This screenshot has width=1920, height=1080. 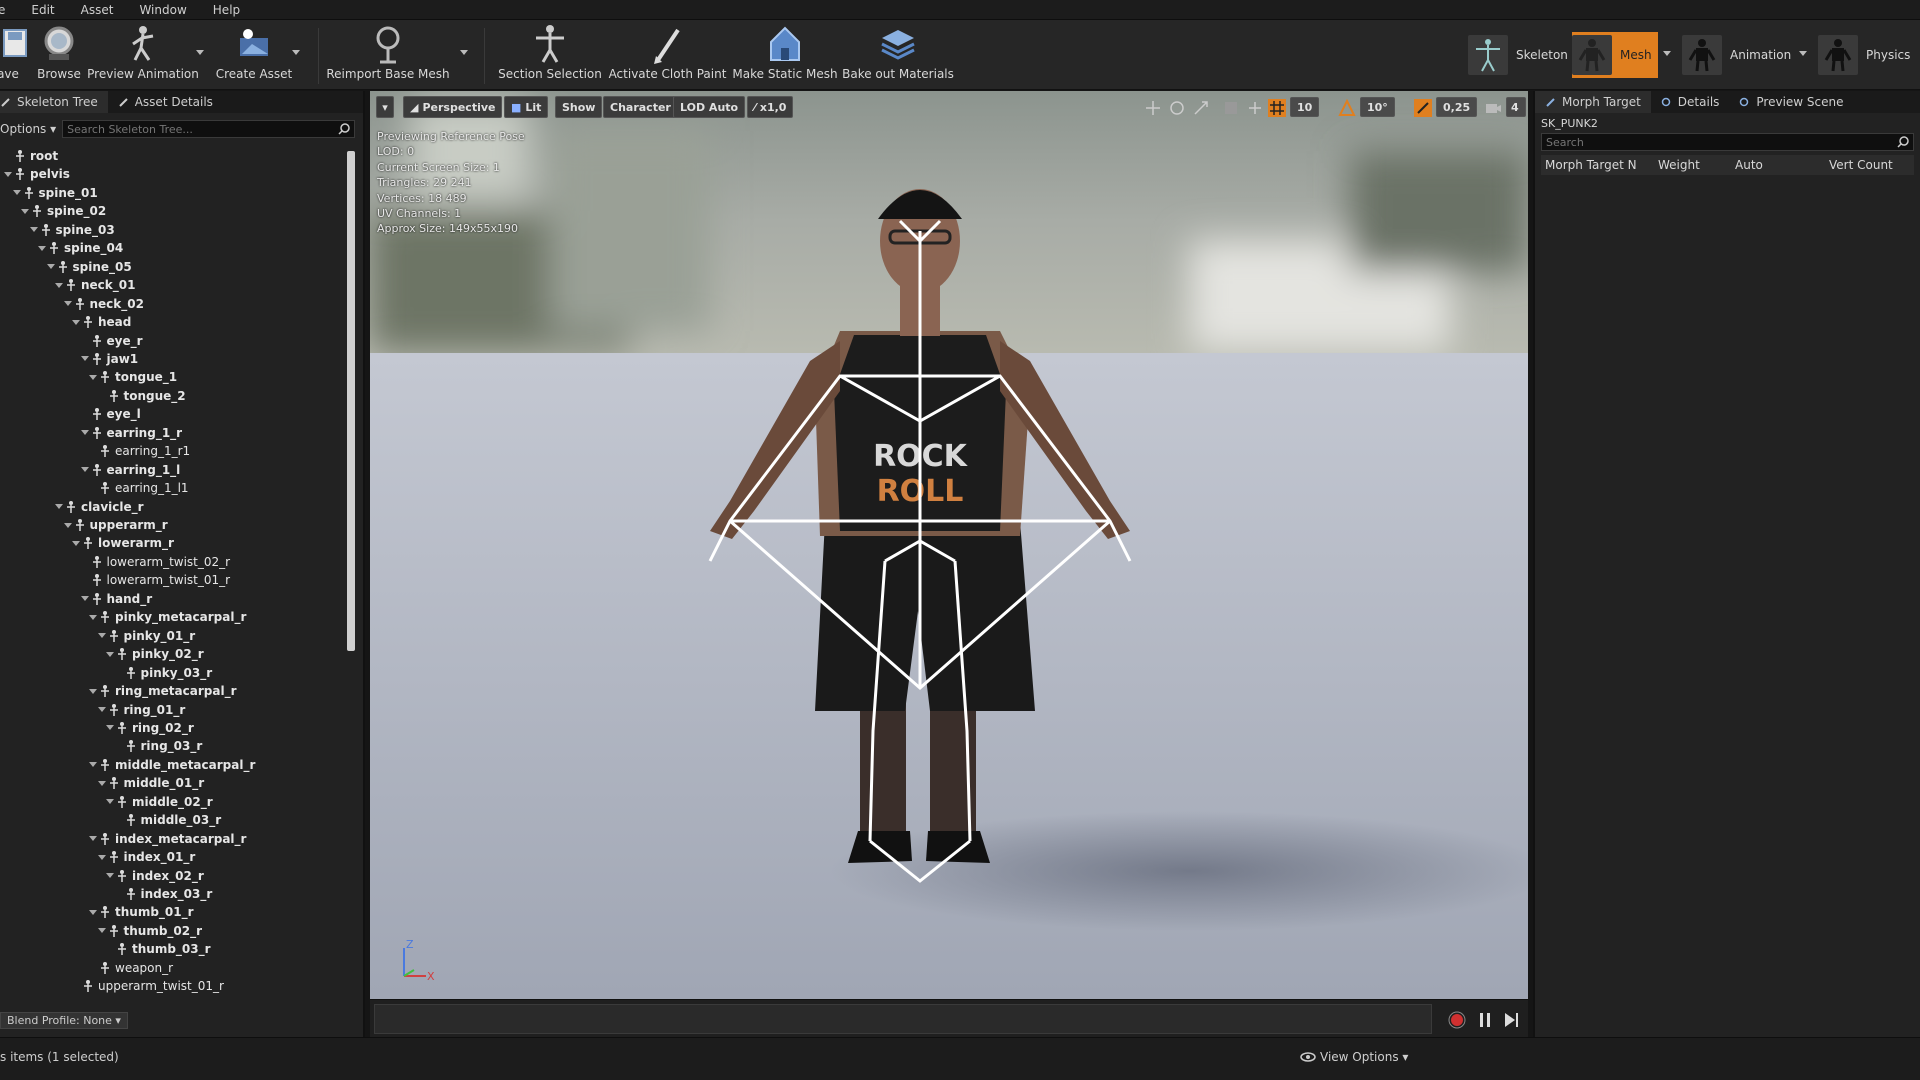 What do you see at coordinates (1615, 55) in the screenshot?
I see `mesh-mode-button: Mesh` at bounding box center [1615, 55].